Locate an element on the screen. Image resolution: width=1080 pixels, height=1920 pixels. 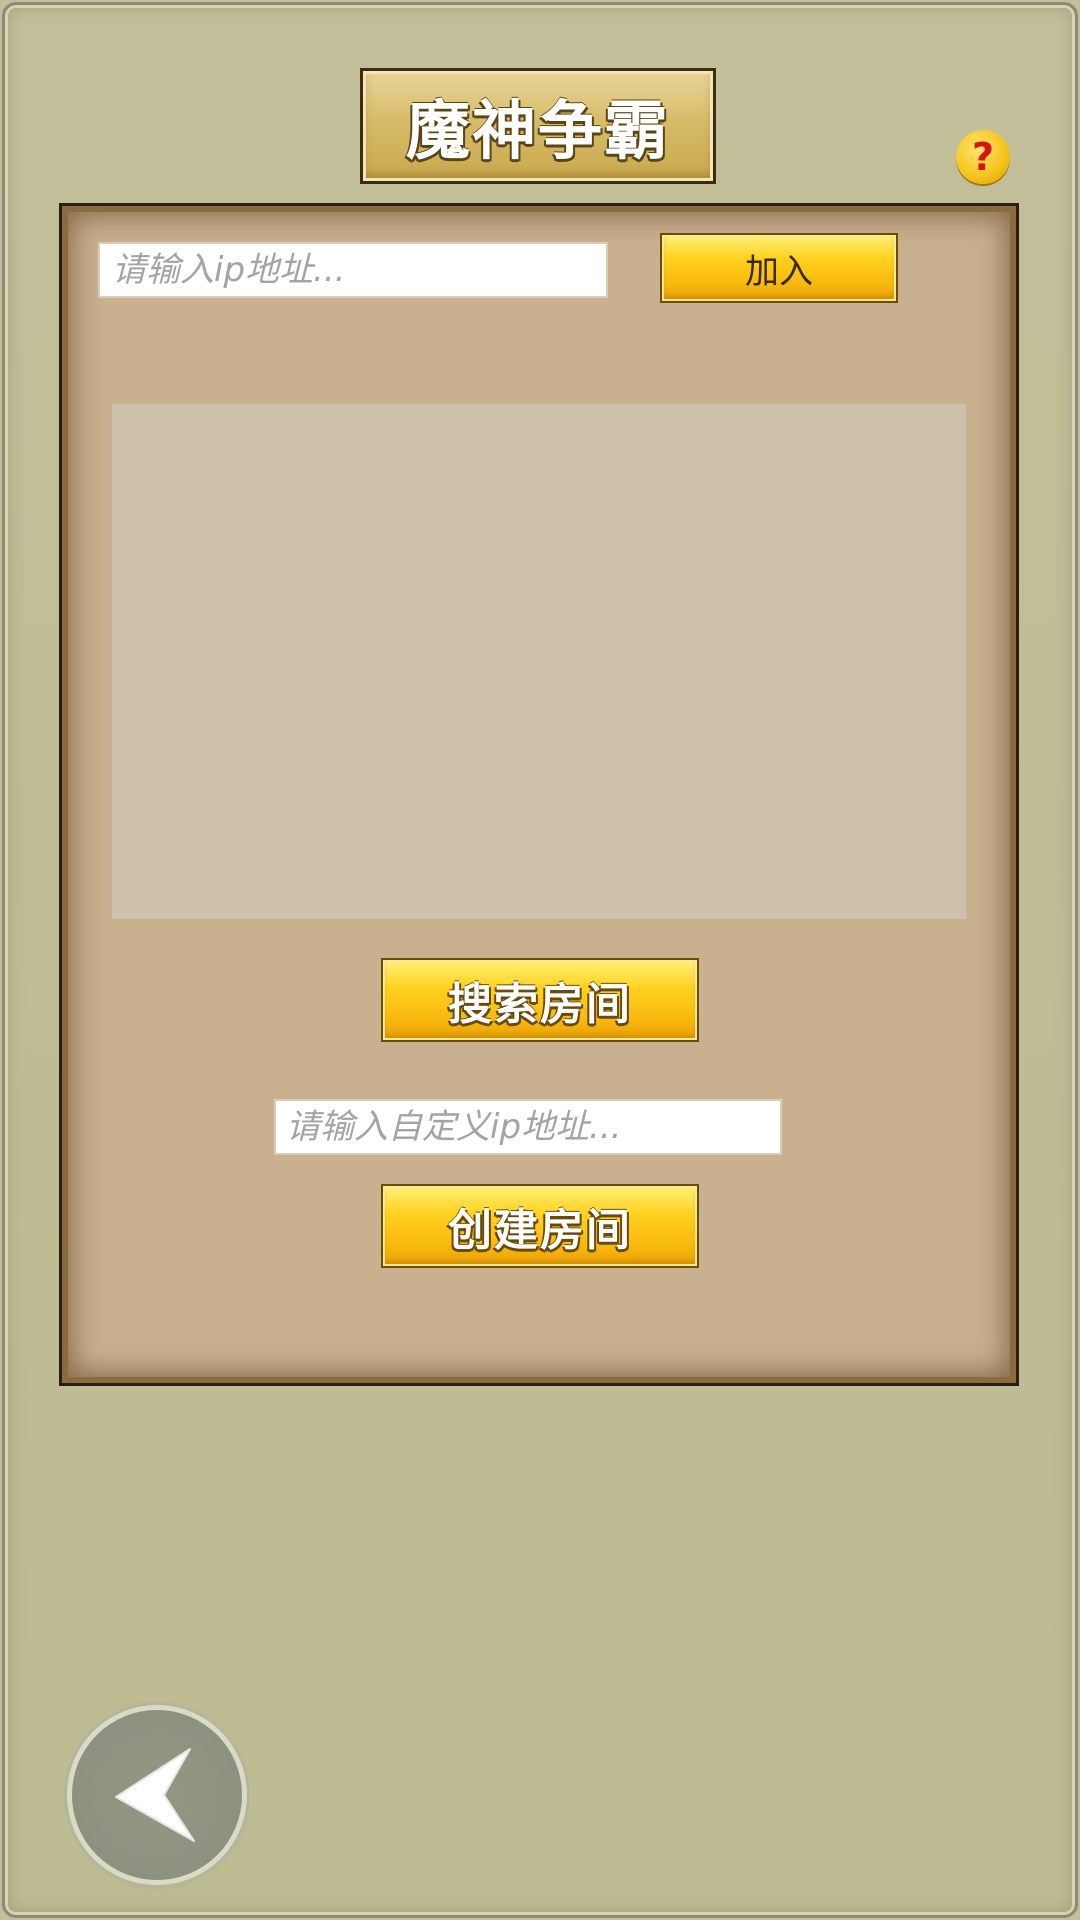
custom-ip-input is located at coordinates (528, 1127).